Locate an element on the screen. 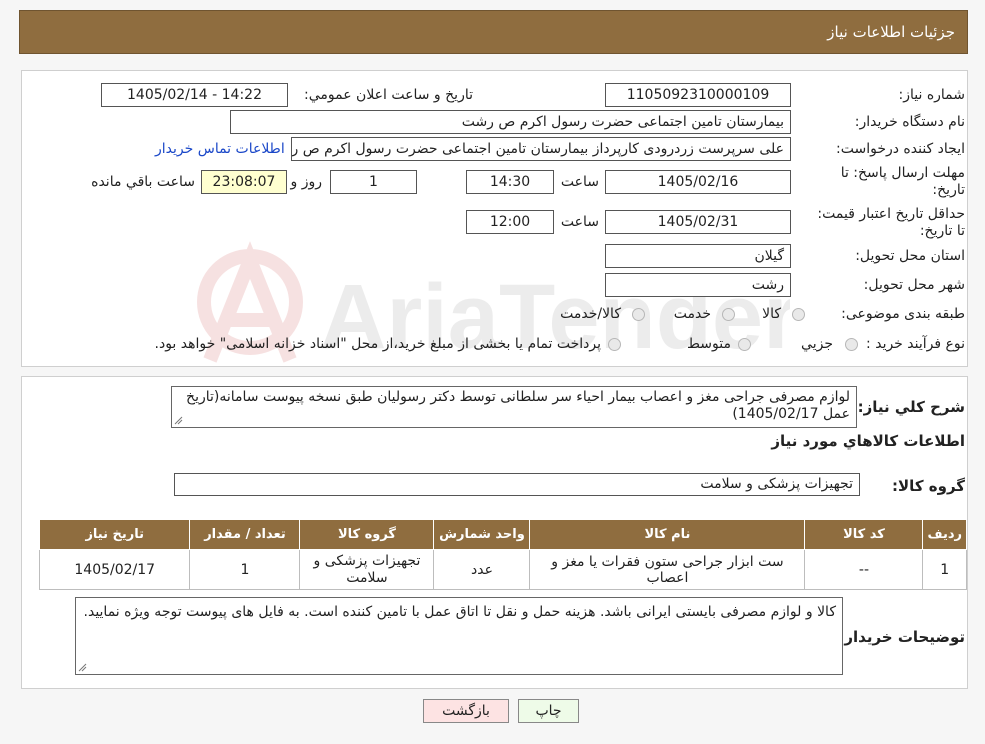  page-title: جزئیات اطلاعات نیاز is located at coordinates (891, 32).